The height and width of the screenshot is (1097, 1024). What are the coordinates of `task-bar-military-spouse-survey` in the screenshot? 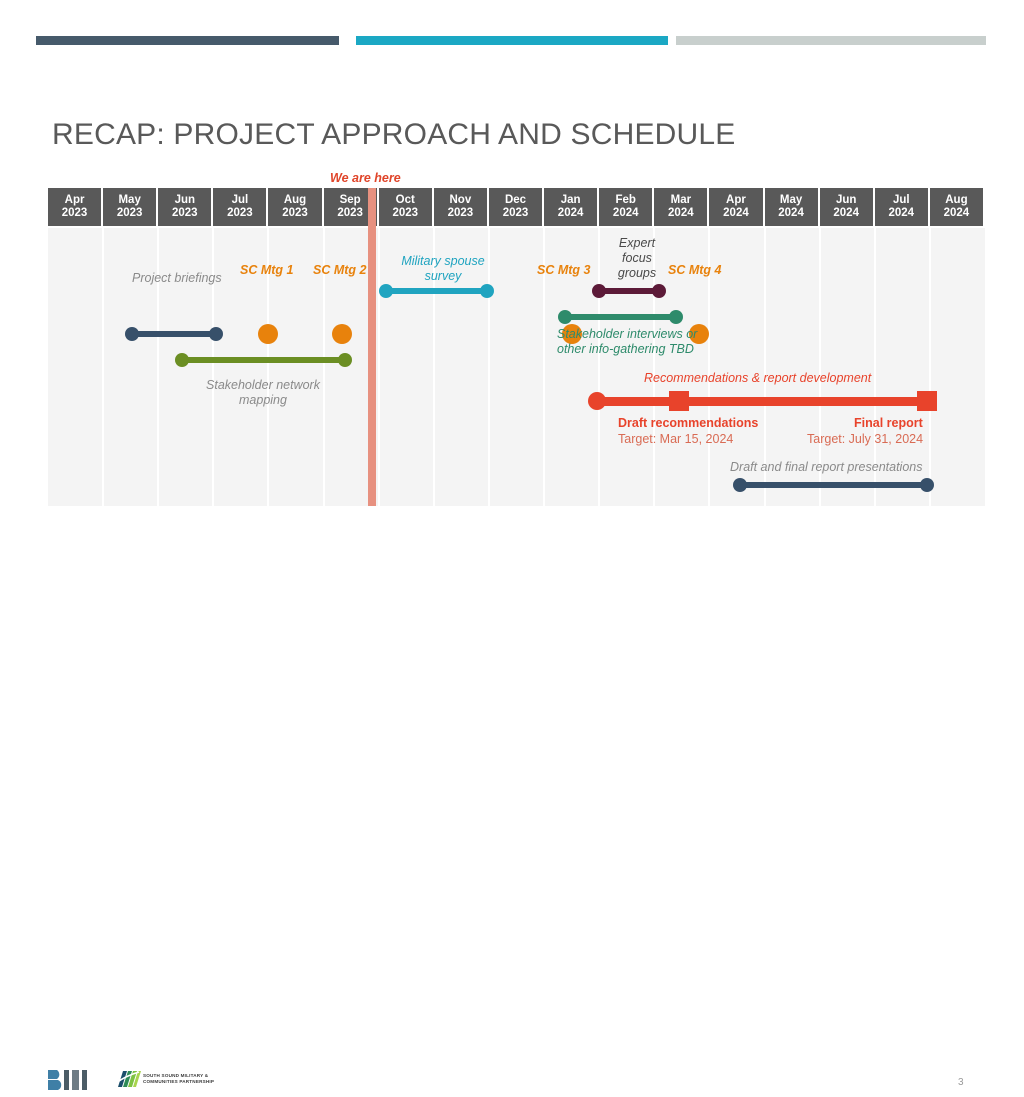 It's located at (436, 291).